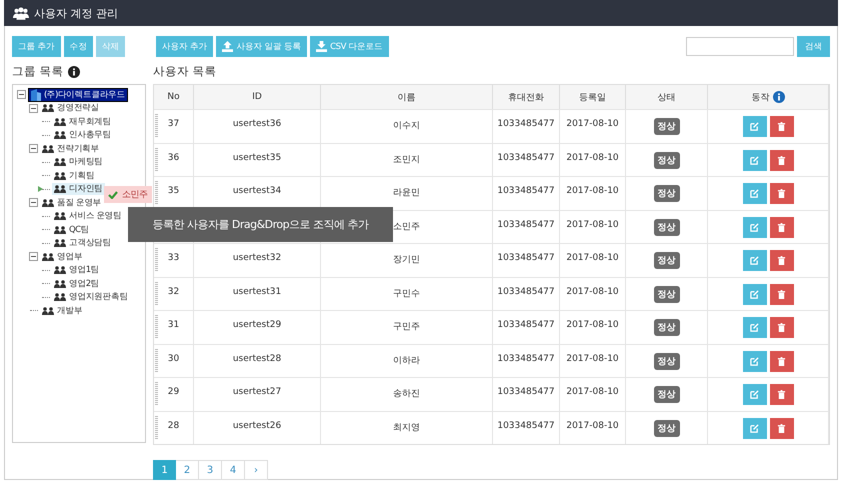  I want to click on tooltip: 등록한 사용자를 Drag&Drop으로 조직에 추가, so click(260, 224).